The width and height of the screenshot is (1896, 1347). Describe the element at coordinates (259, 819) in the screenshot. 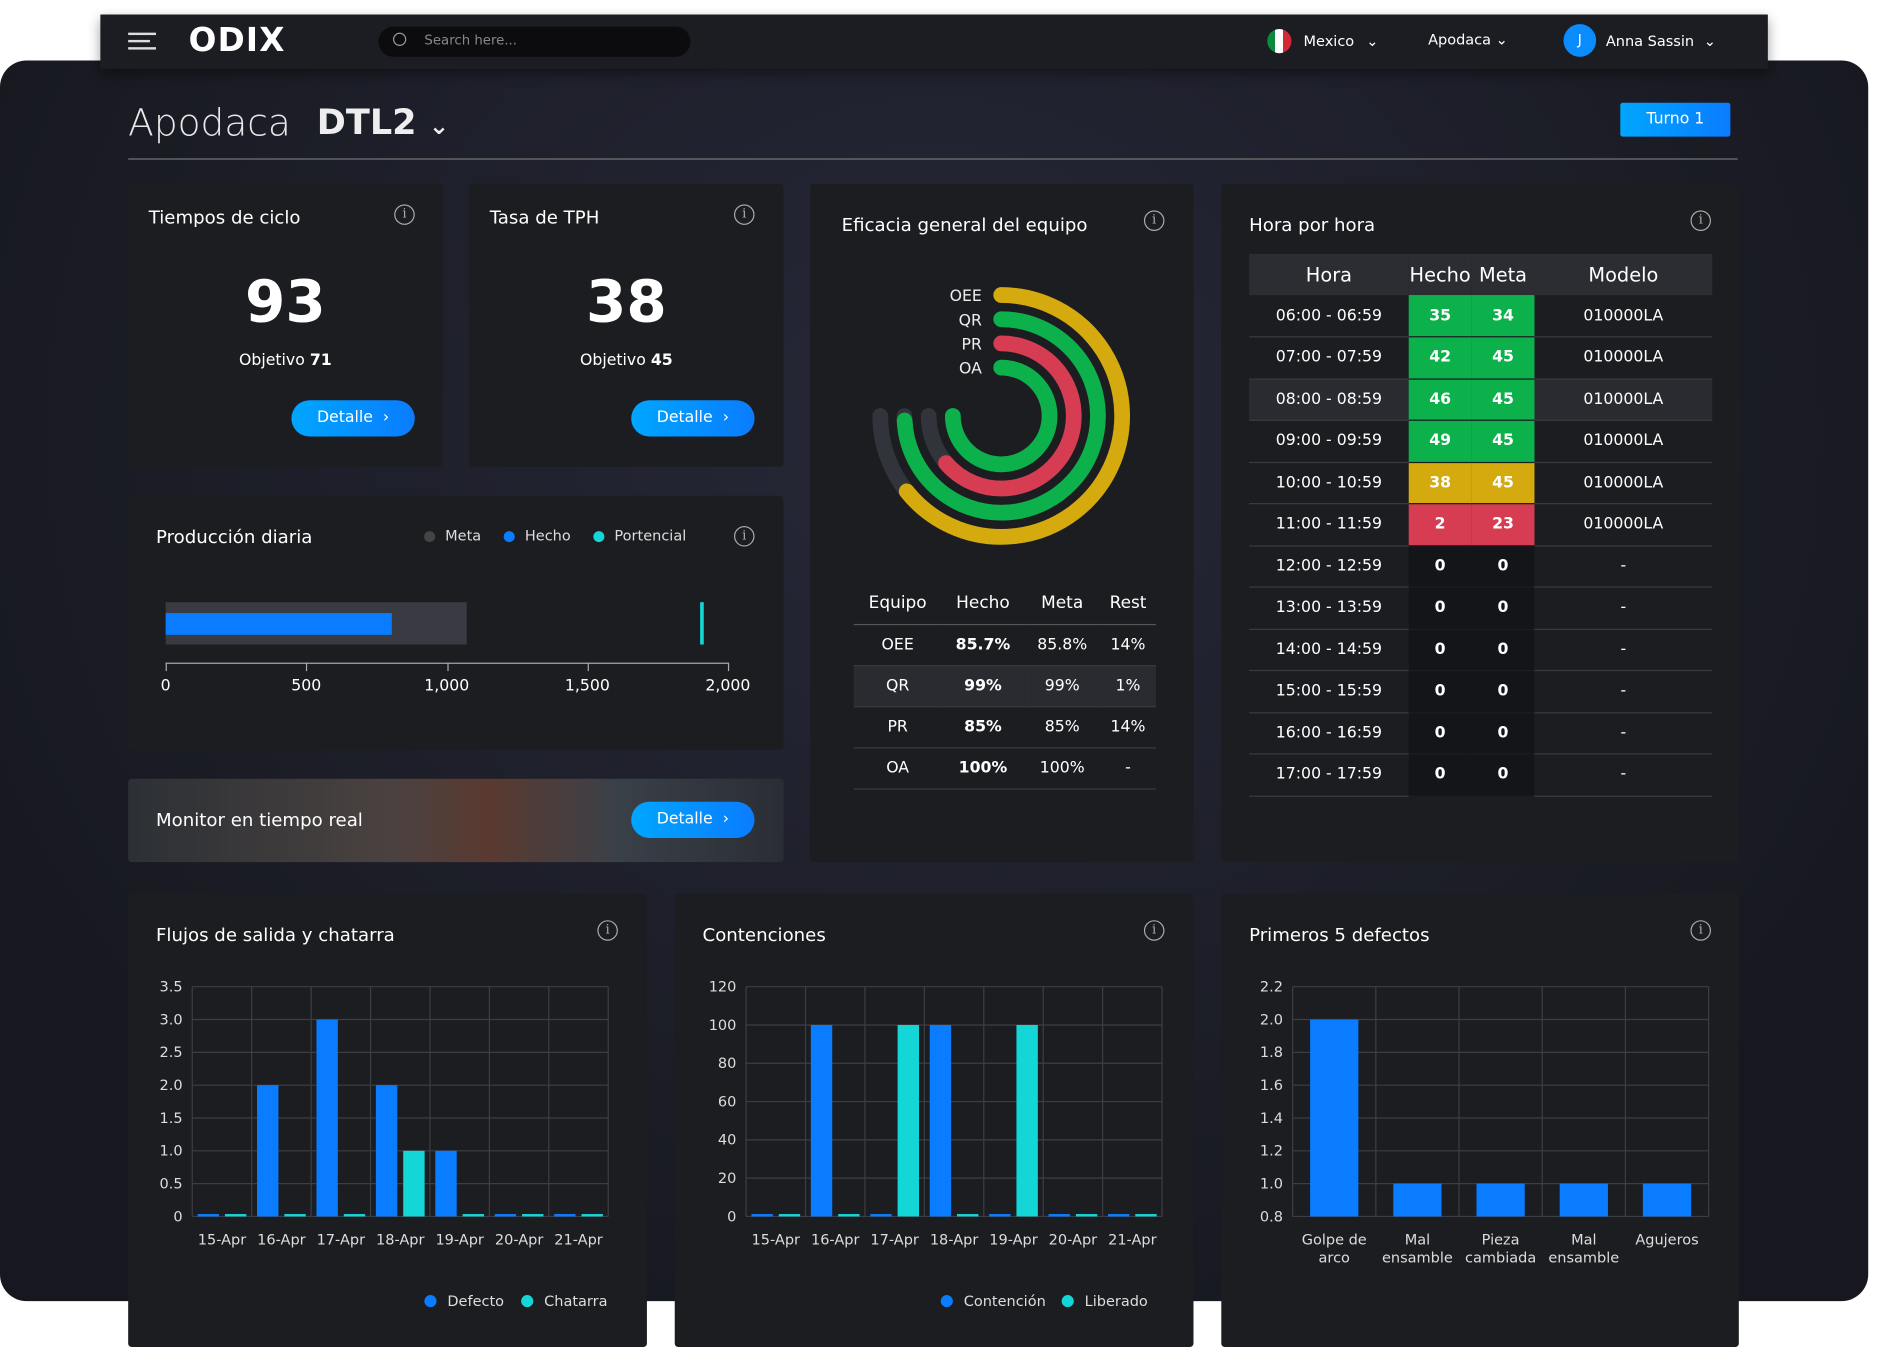

I see `card-title: Monitor en tiempo real` at that location.